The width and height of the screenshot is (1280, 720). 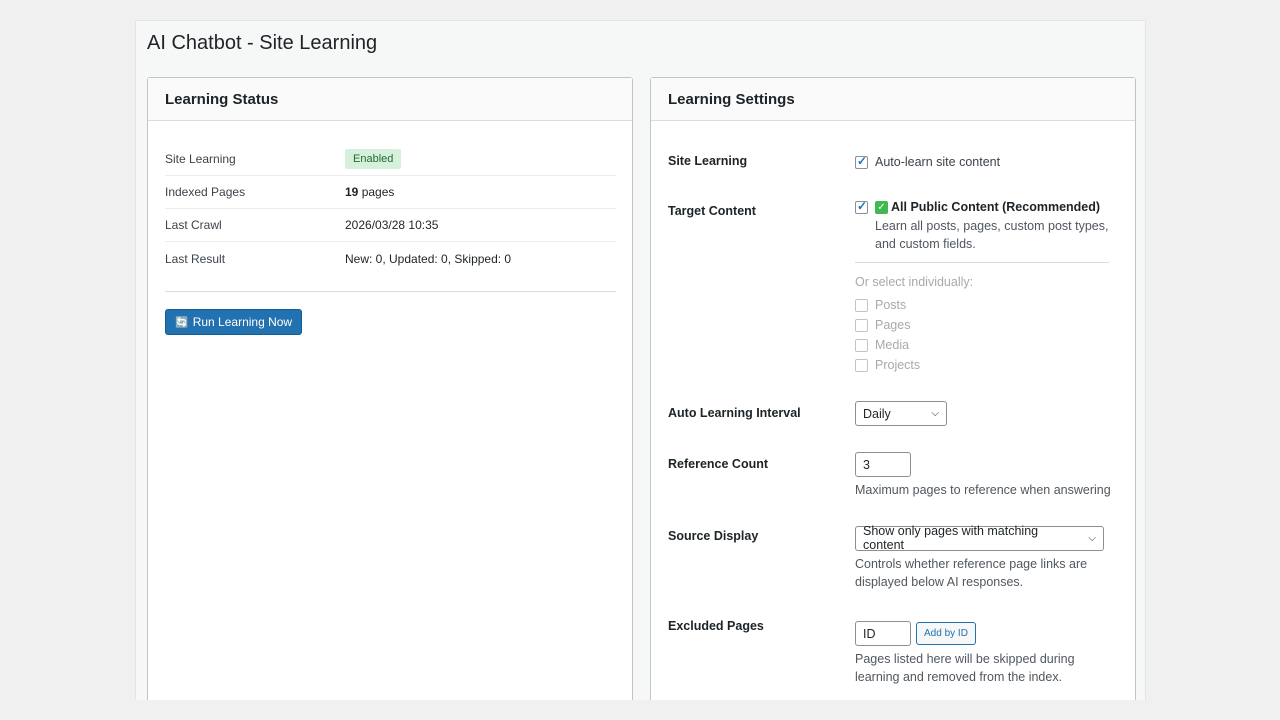 What do you see at coordinates (914, 305) in the screenshot?
I see `content-option-posts: Posts` at bounding box center [914, 305].